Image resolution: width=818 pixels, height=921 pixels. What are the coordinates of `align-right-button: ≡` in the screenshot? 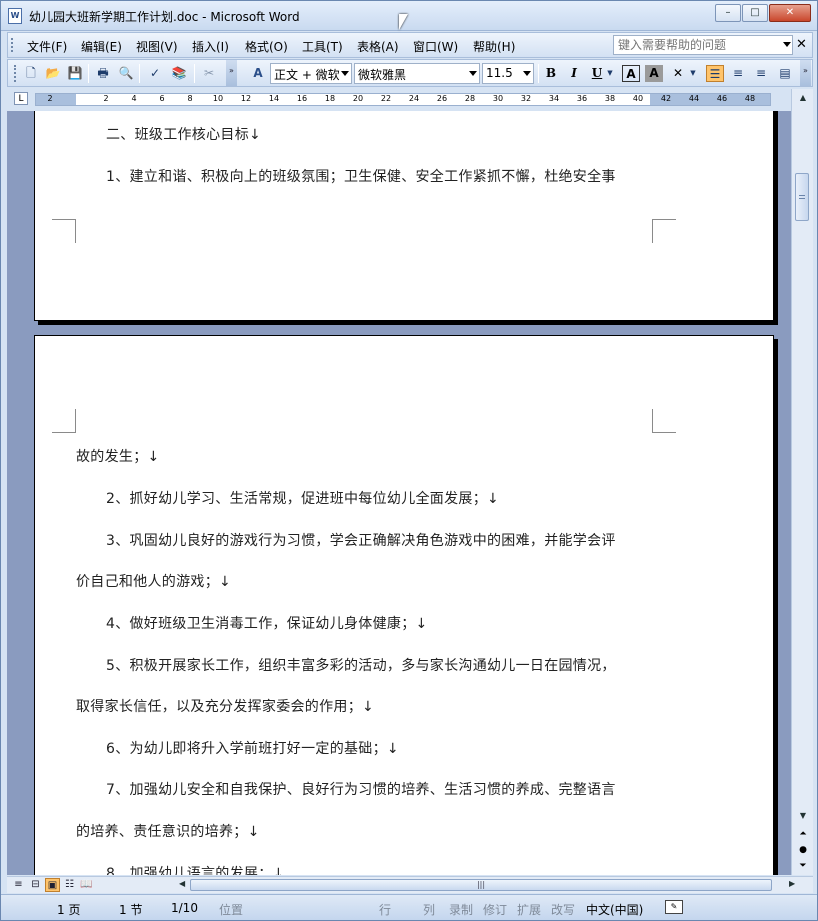 It's located at (761, 73).